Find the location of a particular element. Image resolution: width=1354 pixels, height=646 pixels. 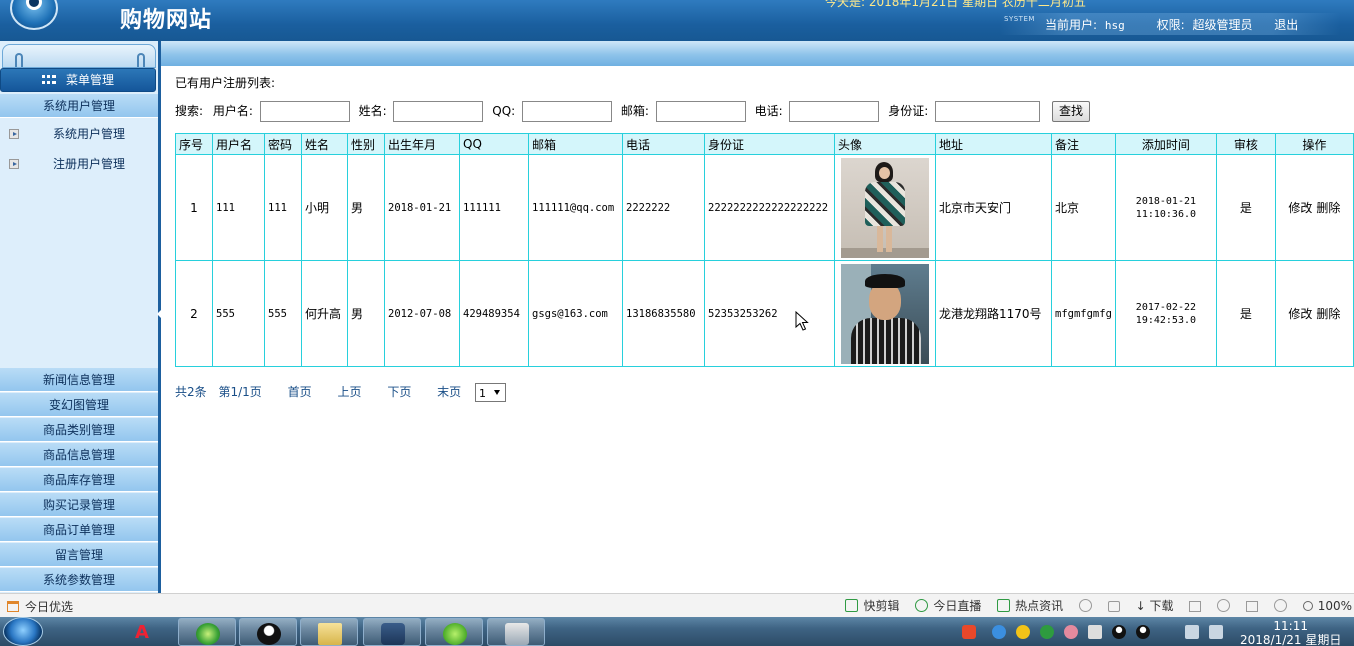

email-label: 邮箱: is located at coordinates (634, 111).